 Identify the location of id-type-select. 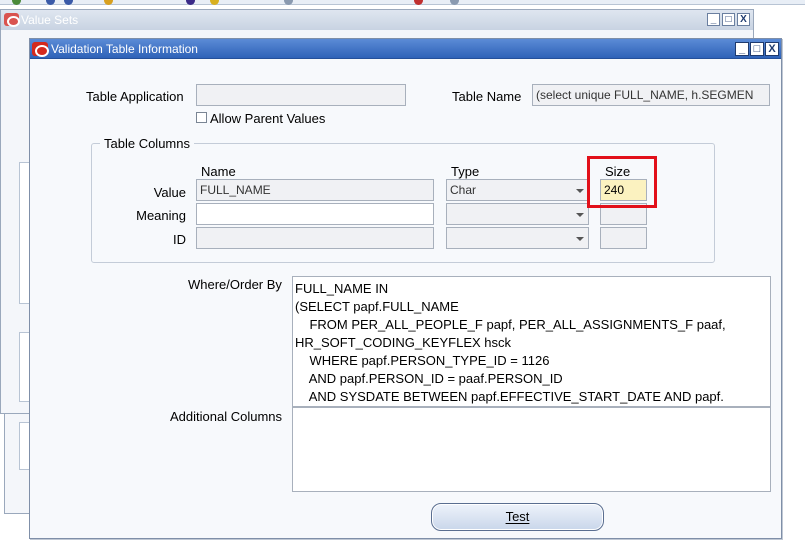
(517, 238).